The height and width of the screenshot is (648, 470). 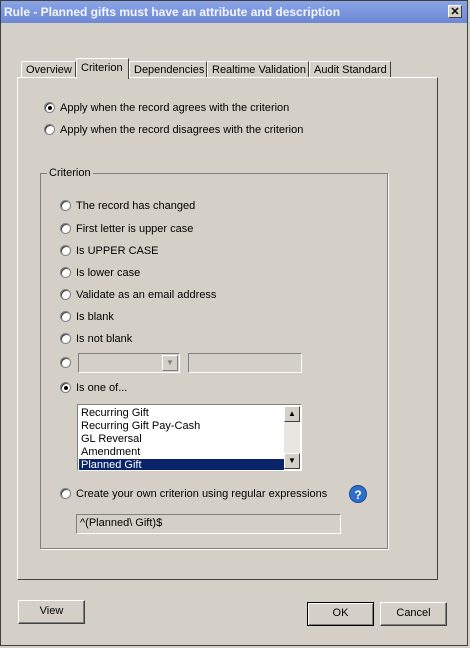 I want to click on comparison-operator-select: ▼, so click(x=129, y=363).